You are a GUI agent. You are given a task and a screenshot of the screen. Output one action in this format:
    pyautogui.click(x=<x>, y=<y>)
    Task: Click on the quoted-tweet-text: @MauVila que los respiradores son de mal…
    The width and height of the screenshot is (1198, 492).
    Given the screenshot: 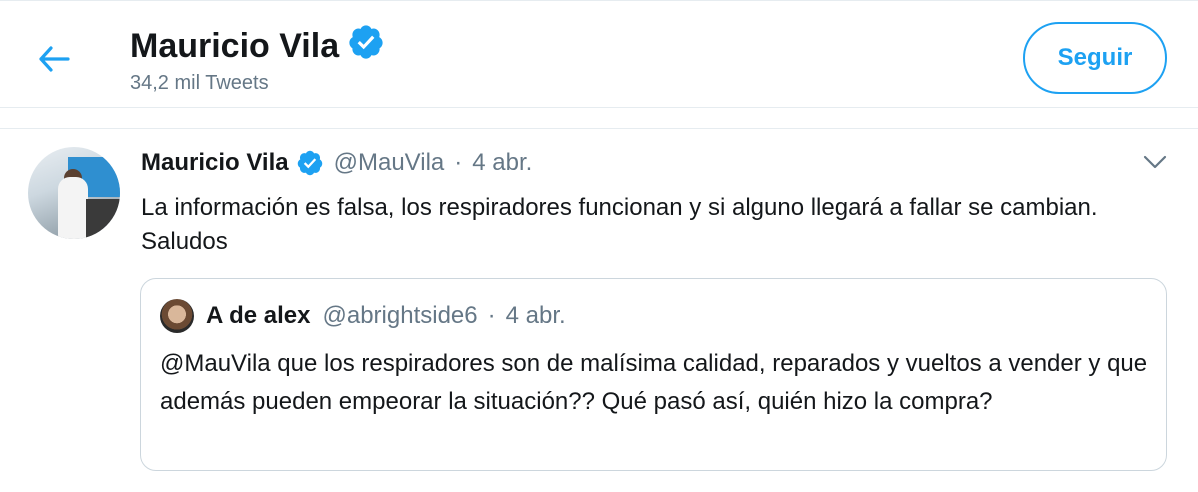 What is the action you would take?
    pyautogui.click(x=654, y=382)
    